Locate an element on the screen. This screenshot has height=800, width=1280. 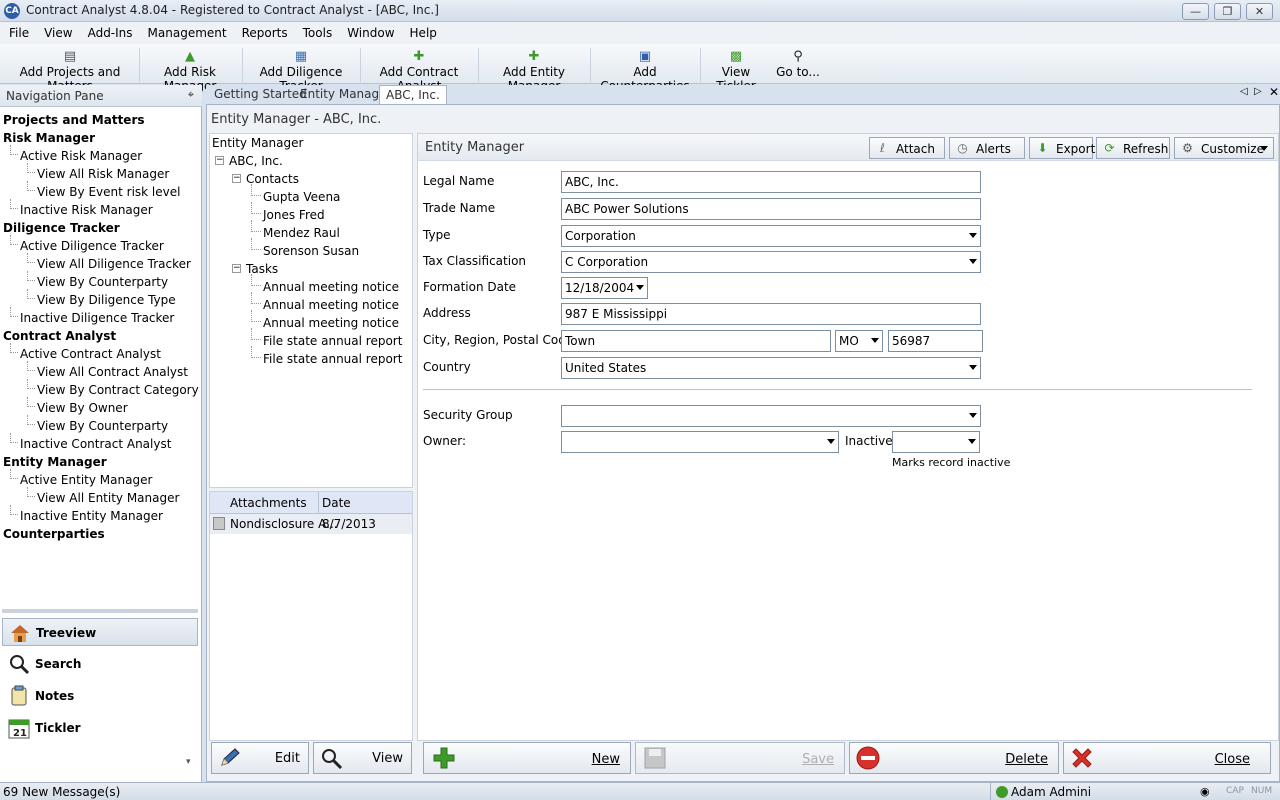
owner-select is located at coordinates (700, 442).